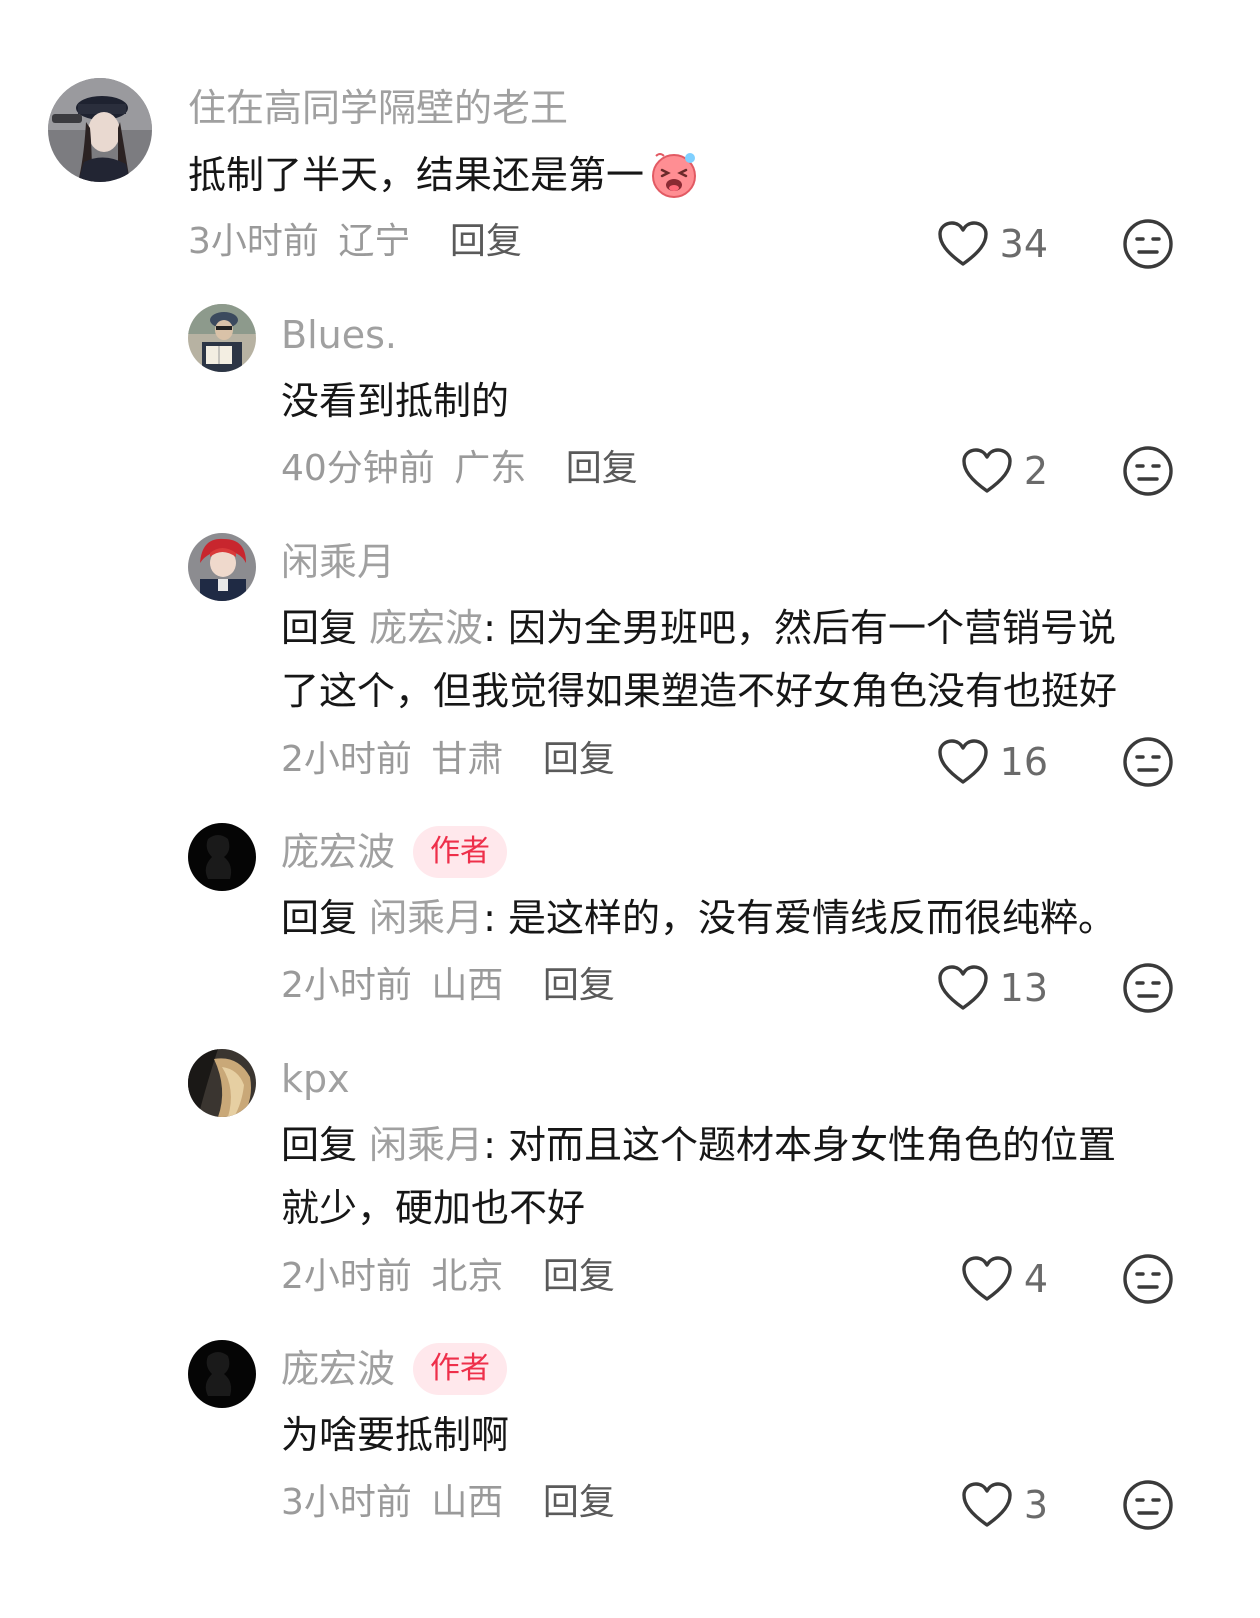  I want to click on like-count: 3, so click(1035, 1505).